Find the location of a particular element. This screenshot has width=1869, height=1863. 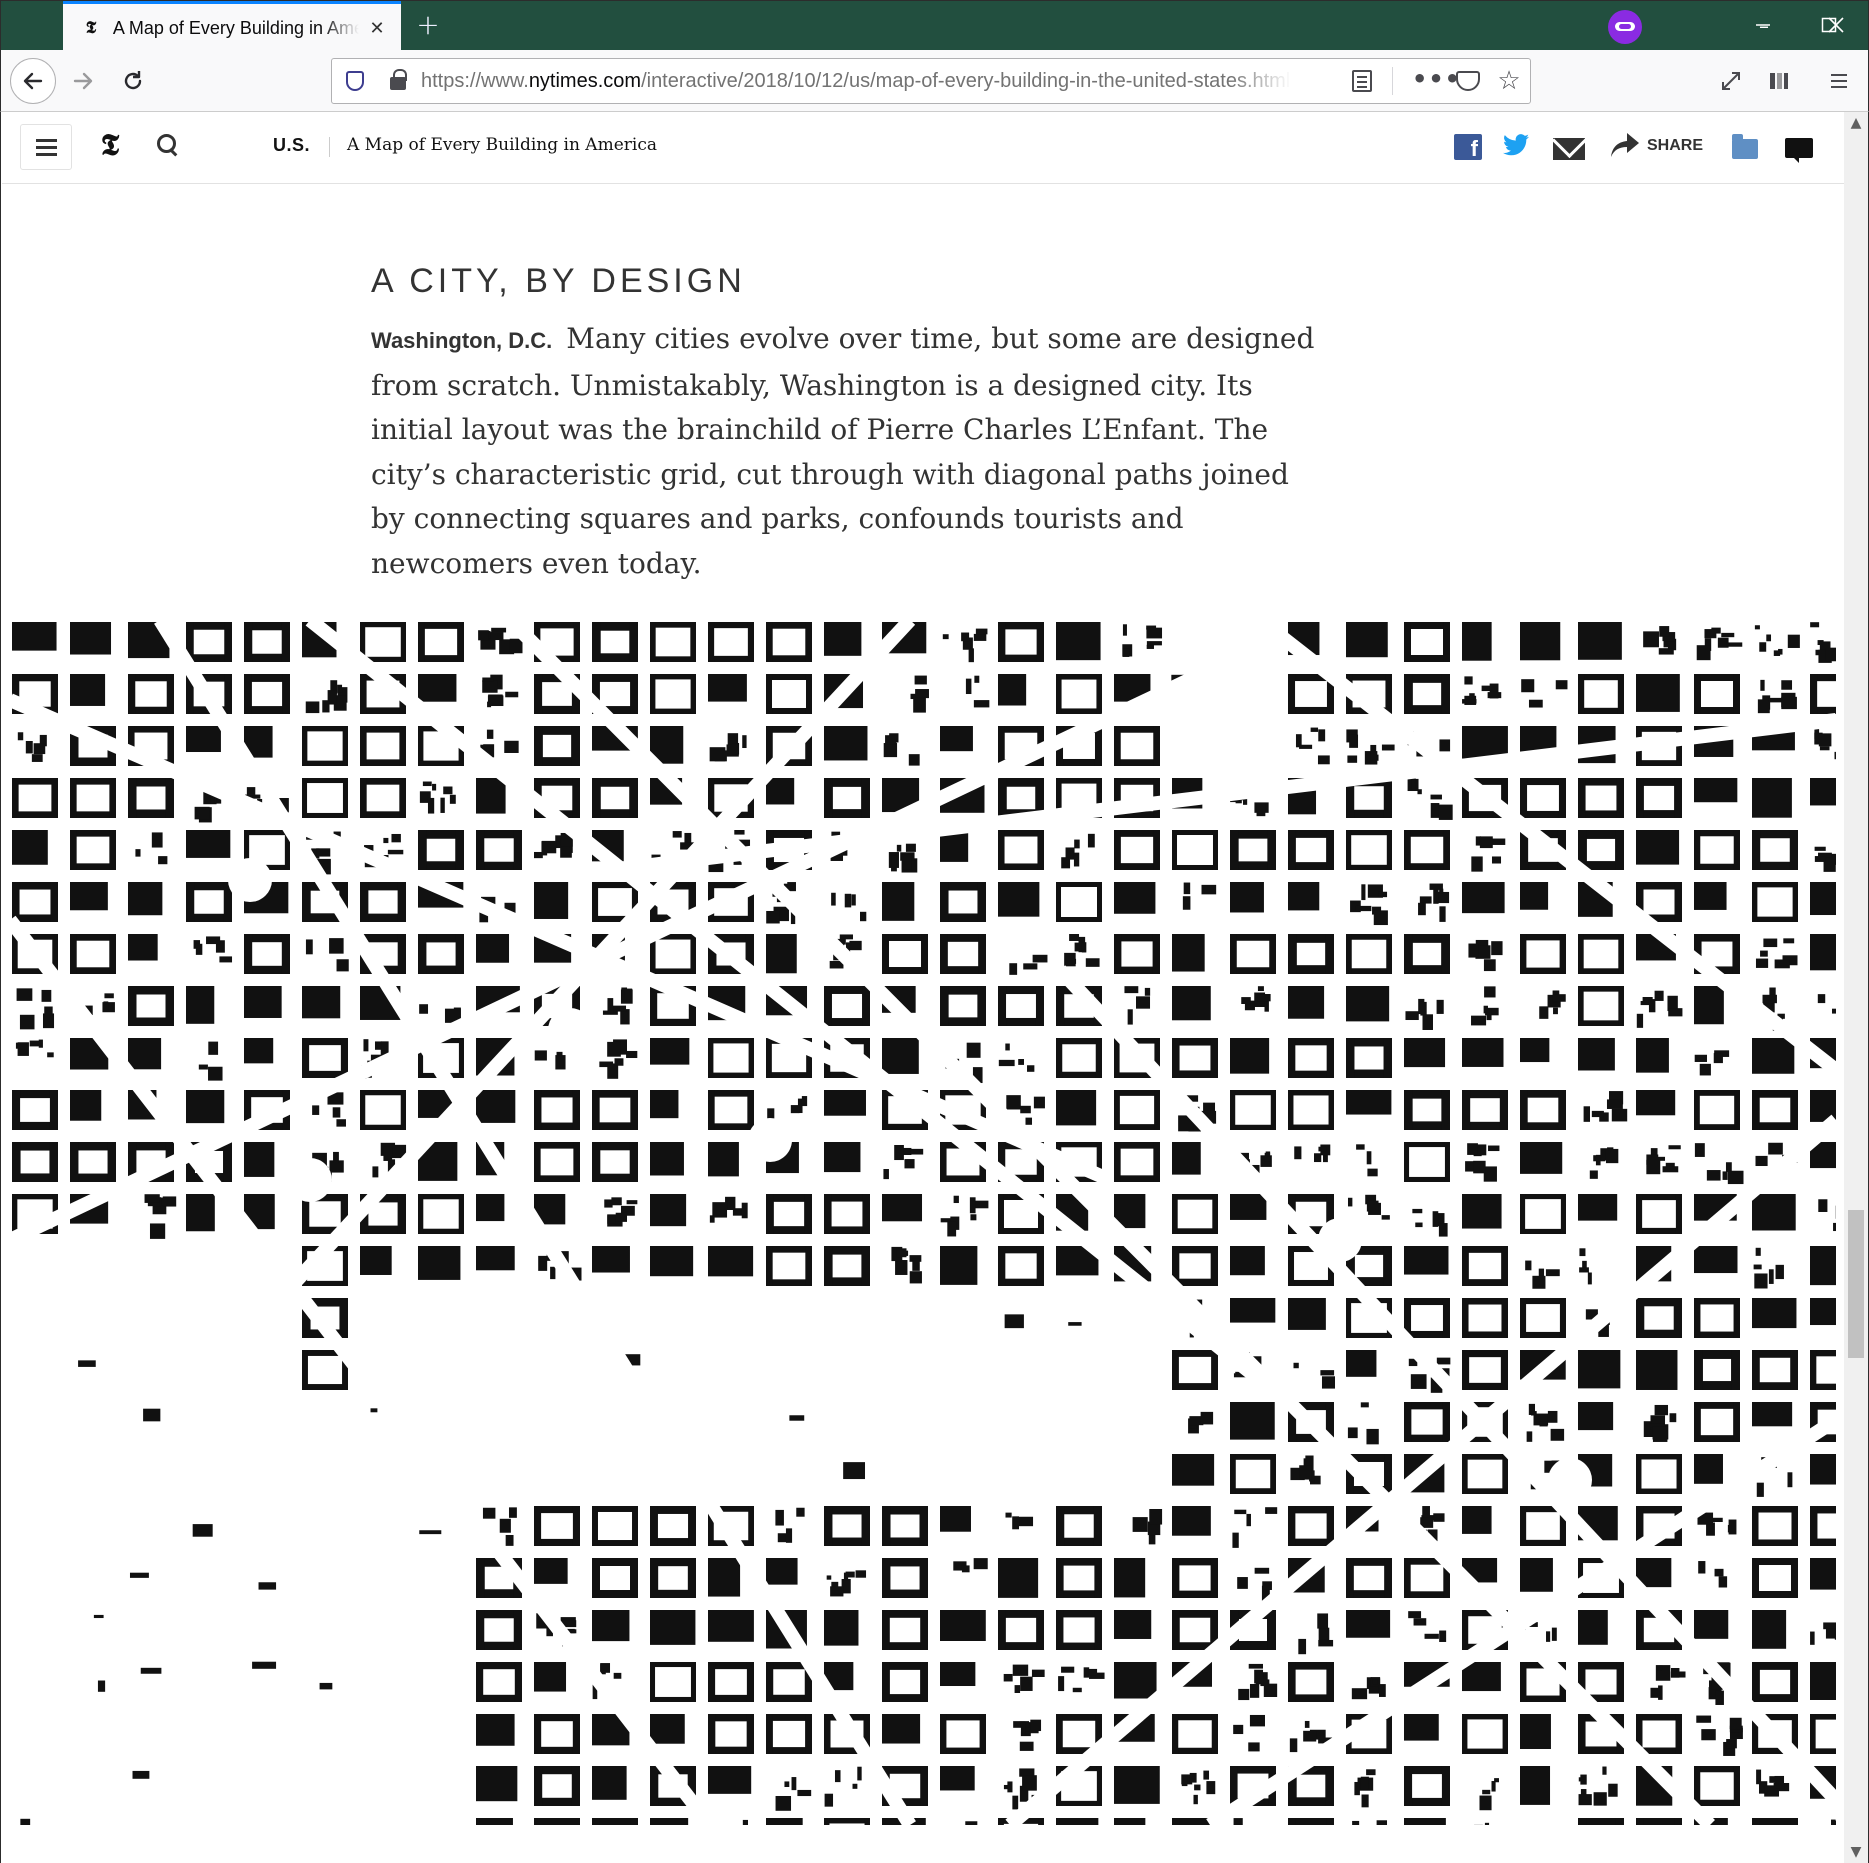

new-tab-button: + is located at coordinates (428, 26).